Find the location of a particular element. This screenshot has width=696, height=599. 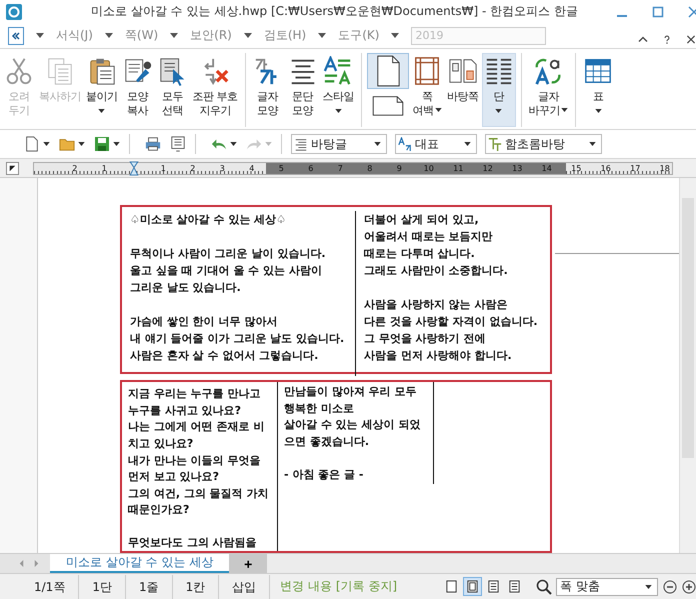

paragraph: 지금 우리는 누구를 만나고 누구를 사귀고 있나요? 나는 그에게 어떤 존재로 비 치고 있나요? 내가 만나는 이들의 무엇을 먼저 보고 있나요? 그의 여건, 그의 물질적 가치 때문인가요? is located at coordinates (199, 452).